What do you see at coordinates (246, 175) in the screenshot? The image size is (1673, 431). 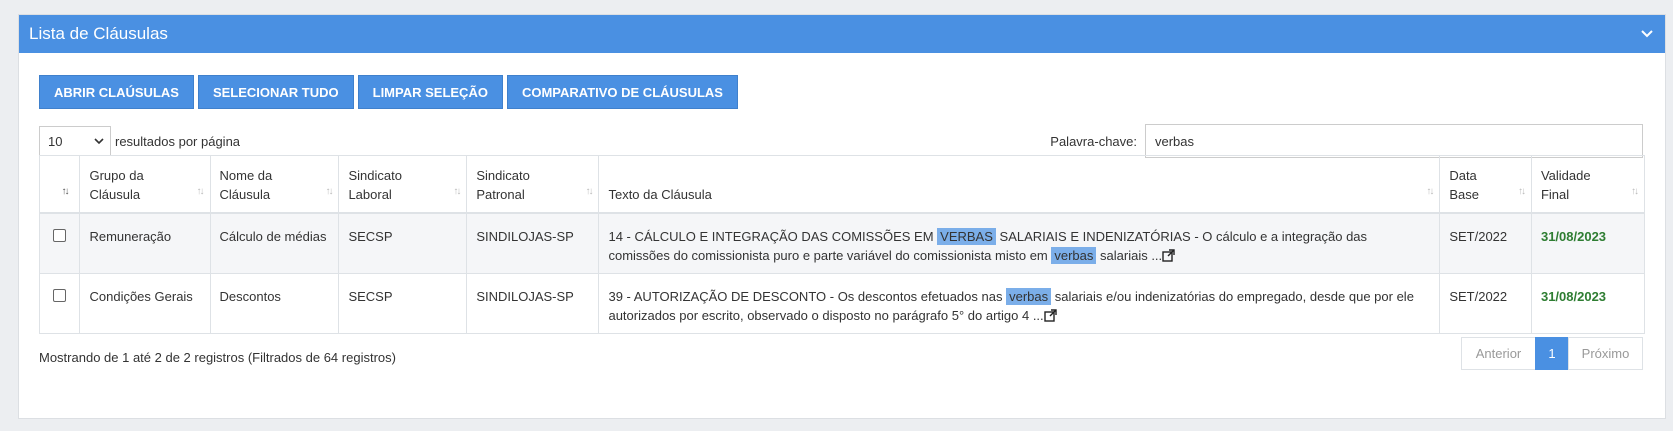 I see `header-nome-l1: Nome da` at bounding box center [246, 175].